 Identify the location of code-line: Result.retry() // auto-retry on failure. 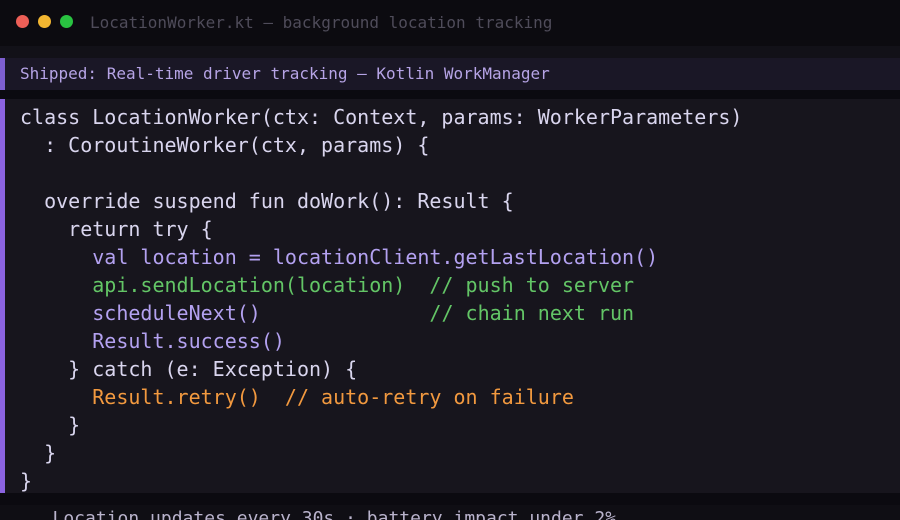
(297, 397).